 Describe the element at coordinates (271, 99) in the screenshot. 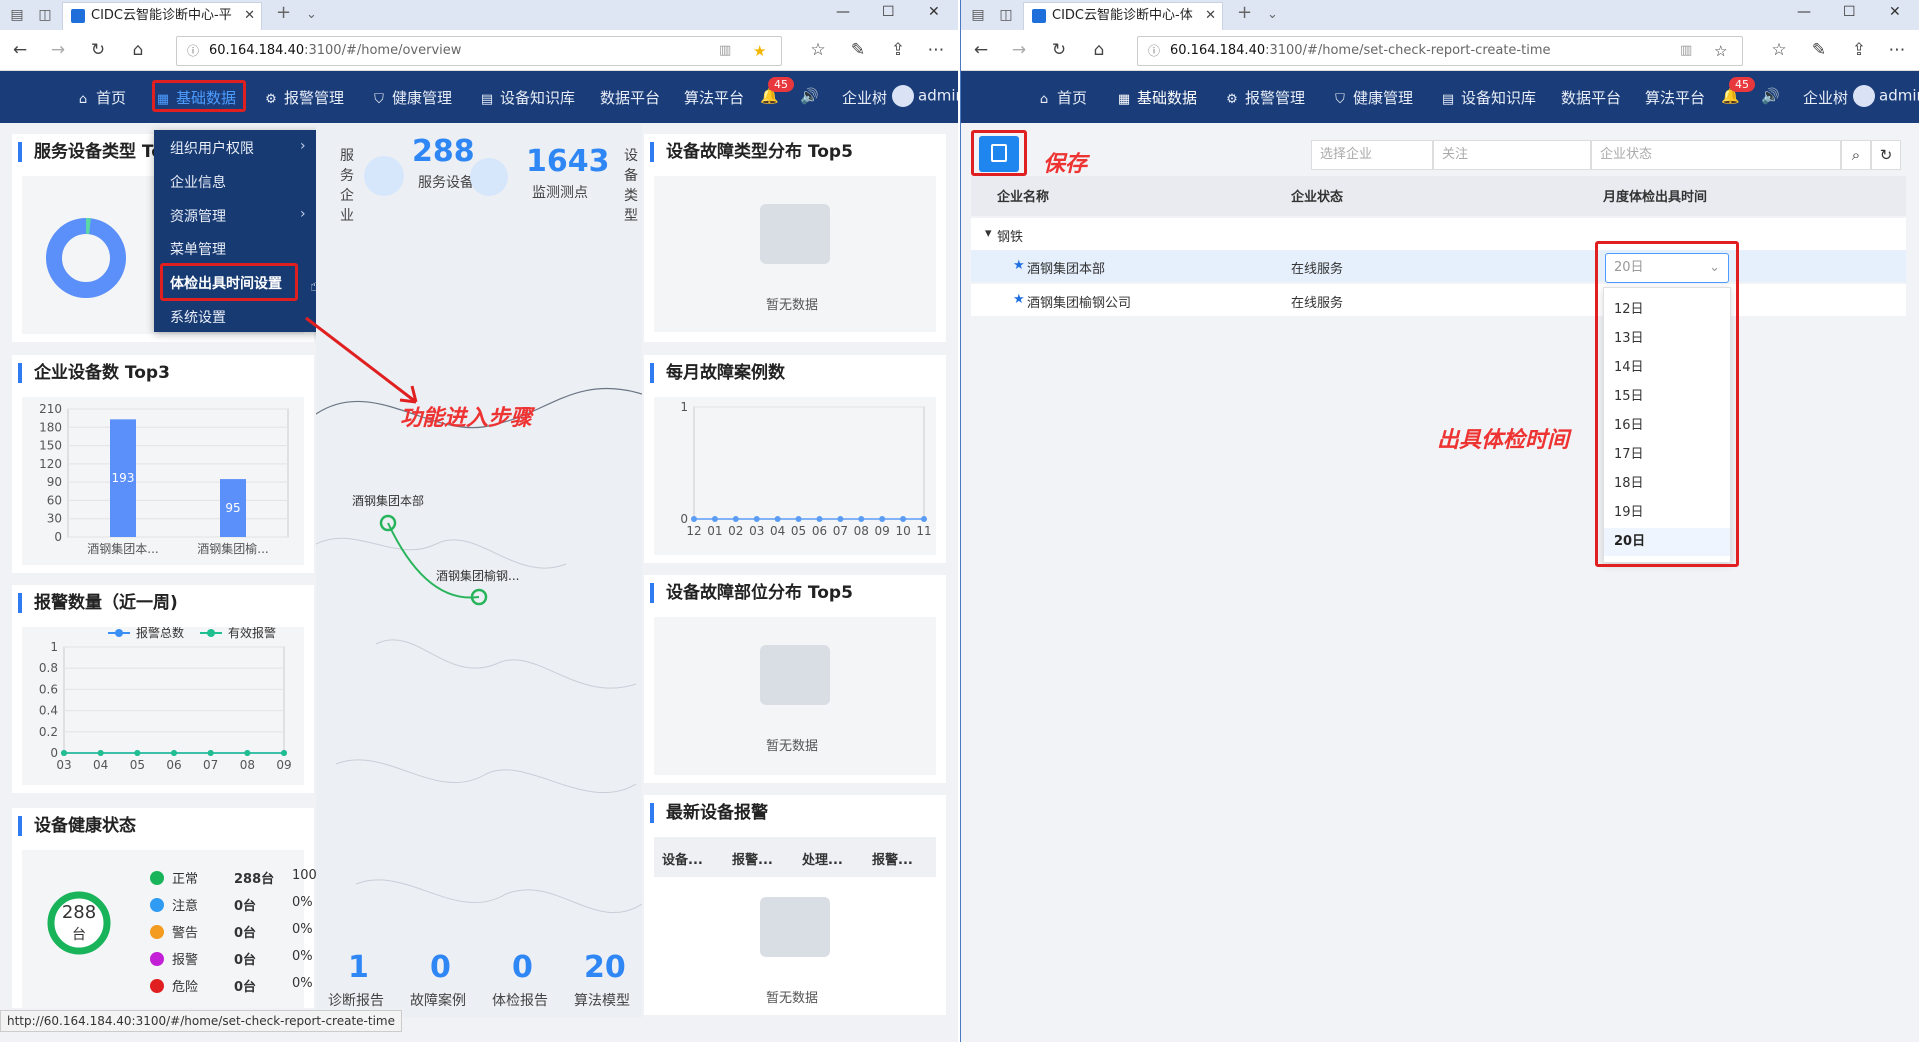

I see `alarm-icon: ⚙` at that location.